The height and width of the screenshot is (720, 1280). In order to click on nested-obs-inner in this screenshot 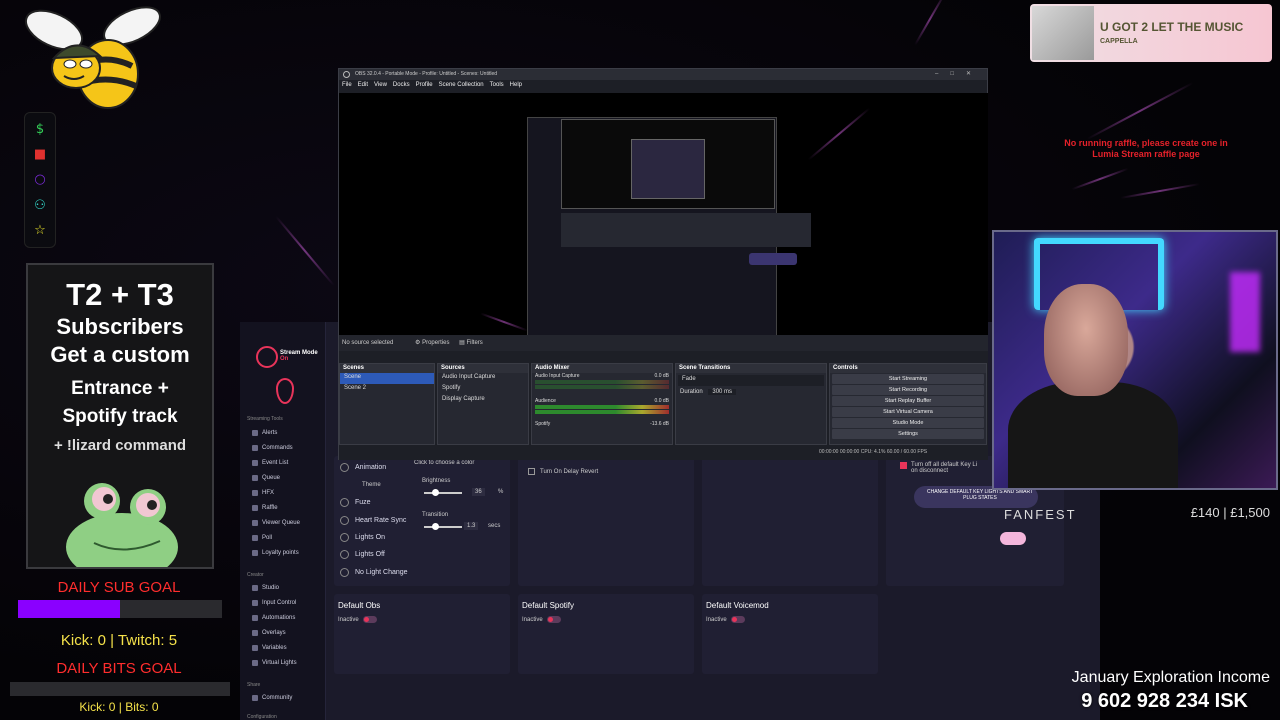, I will do `click(668, 169)`.